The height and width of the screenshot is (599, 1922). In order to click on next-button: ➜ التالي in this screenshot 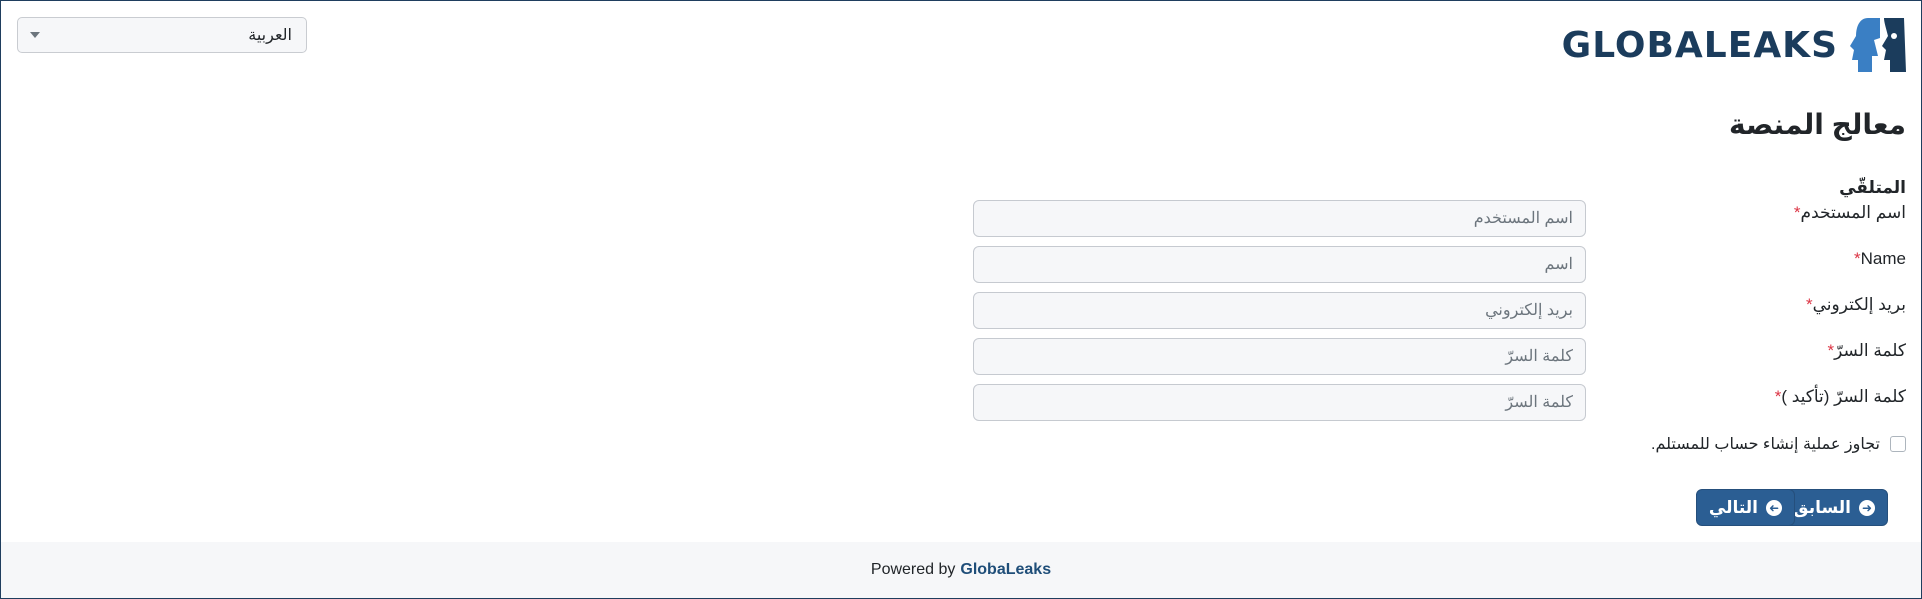, I will do `click(1745, 507)`.